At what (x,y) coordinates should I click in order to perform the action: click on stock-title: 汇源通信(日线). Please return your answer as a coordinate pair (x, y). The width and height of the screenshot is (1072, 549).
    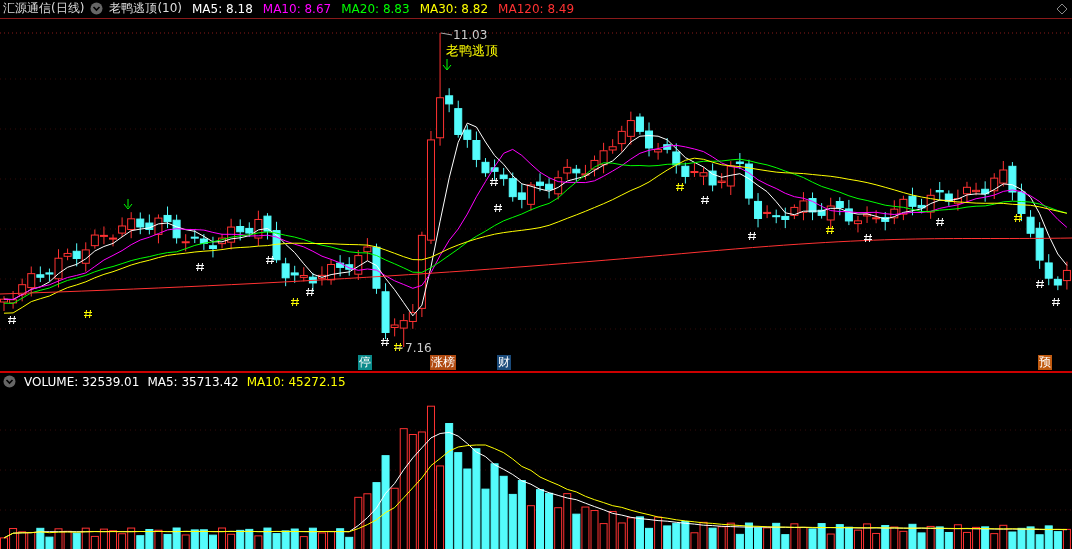
    Looking at the image, I should click on (44, 9).